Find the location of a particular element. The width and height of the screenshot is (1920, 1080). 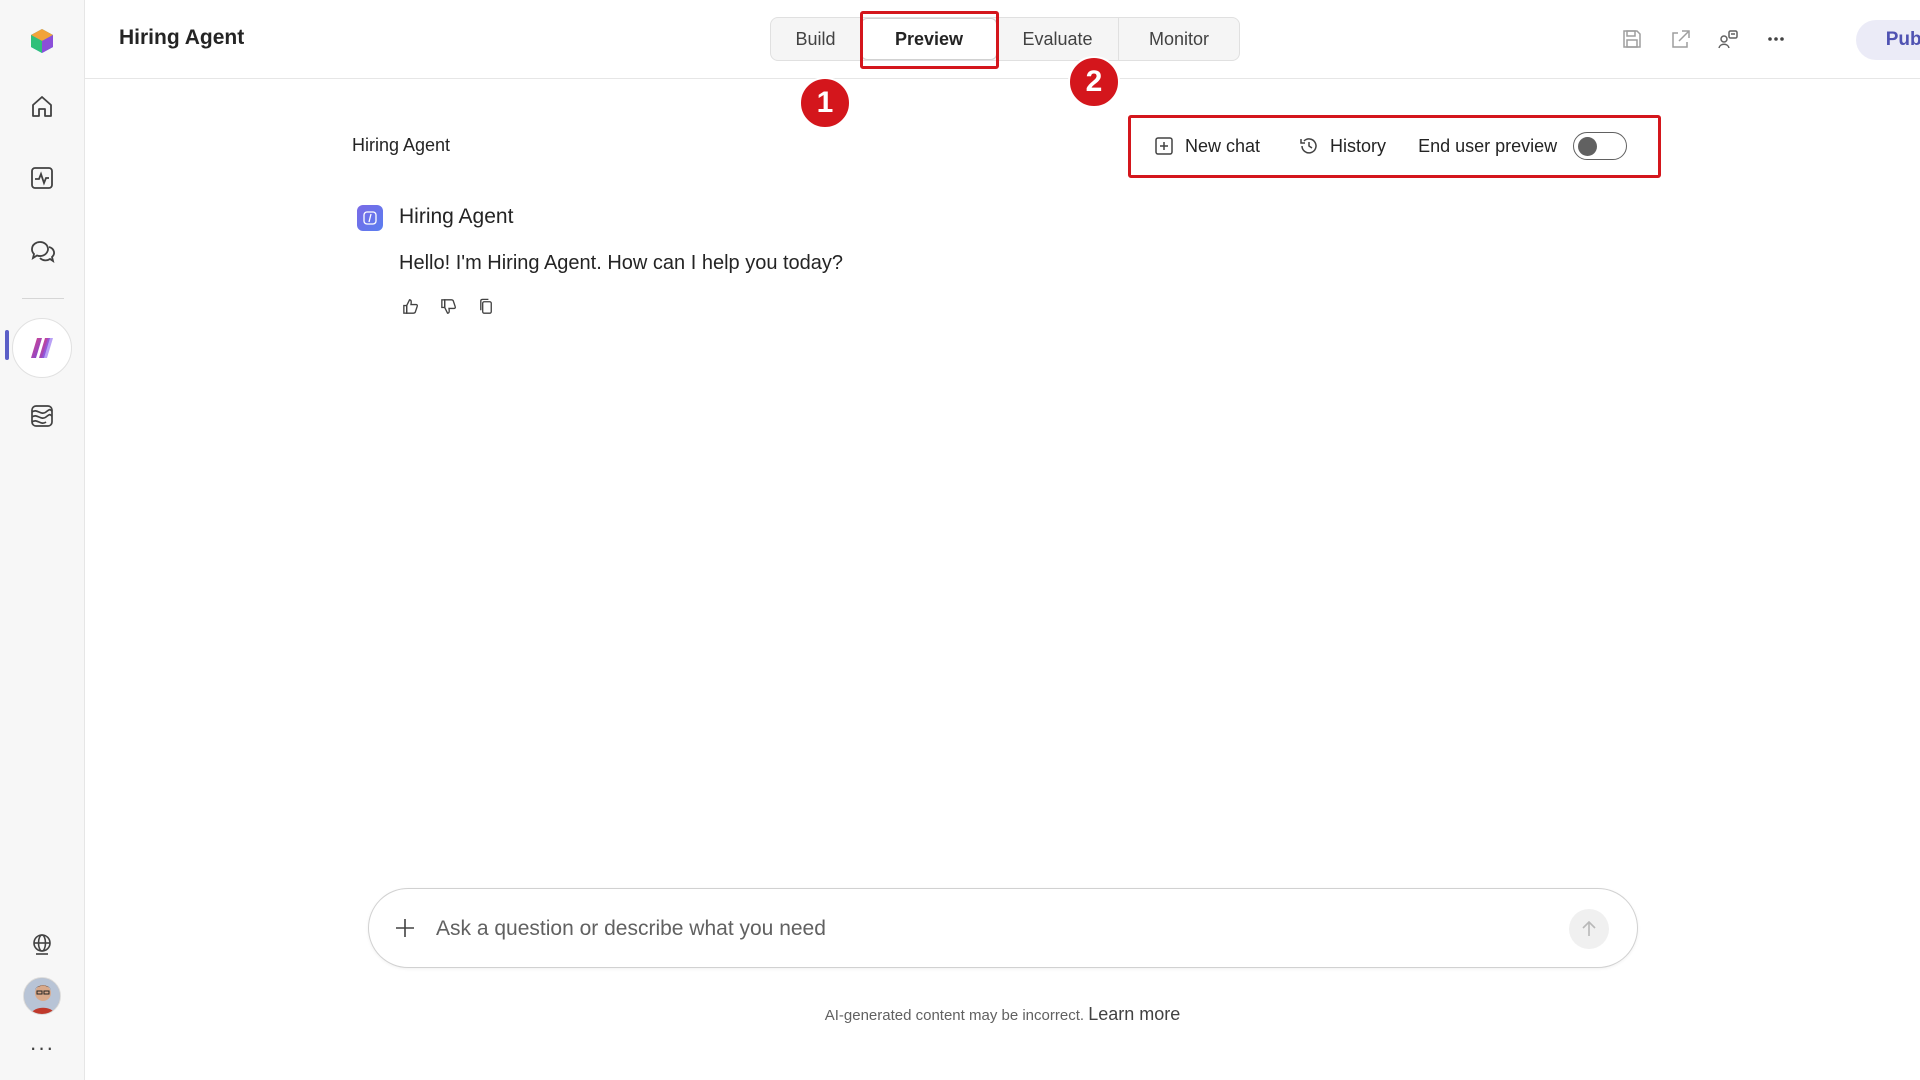

globe-icon is located at coordinates (42, 945).